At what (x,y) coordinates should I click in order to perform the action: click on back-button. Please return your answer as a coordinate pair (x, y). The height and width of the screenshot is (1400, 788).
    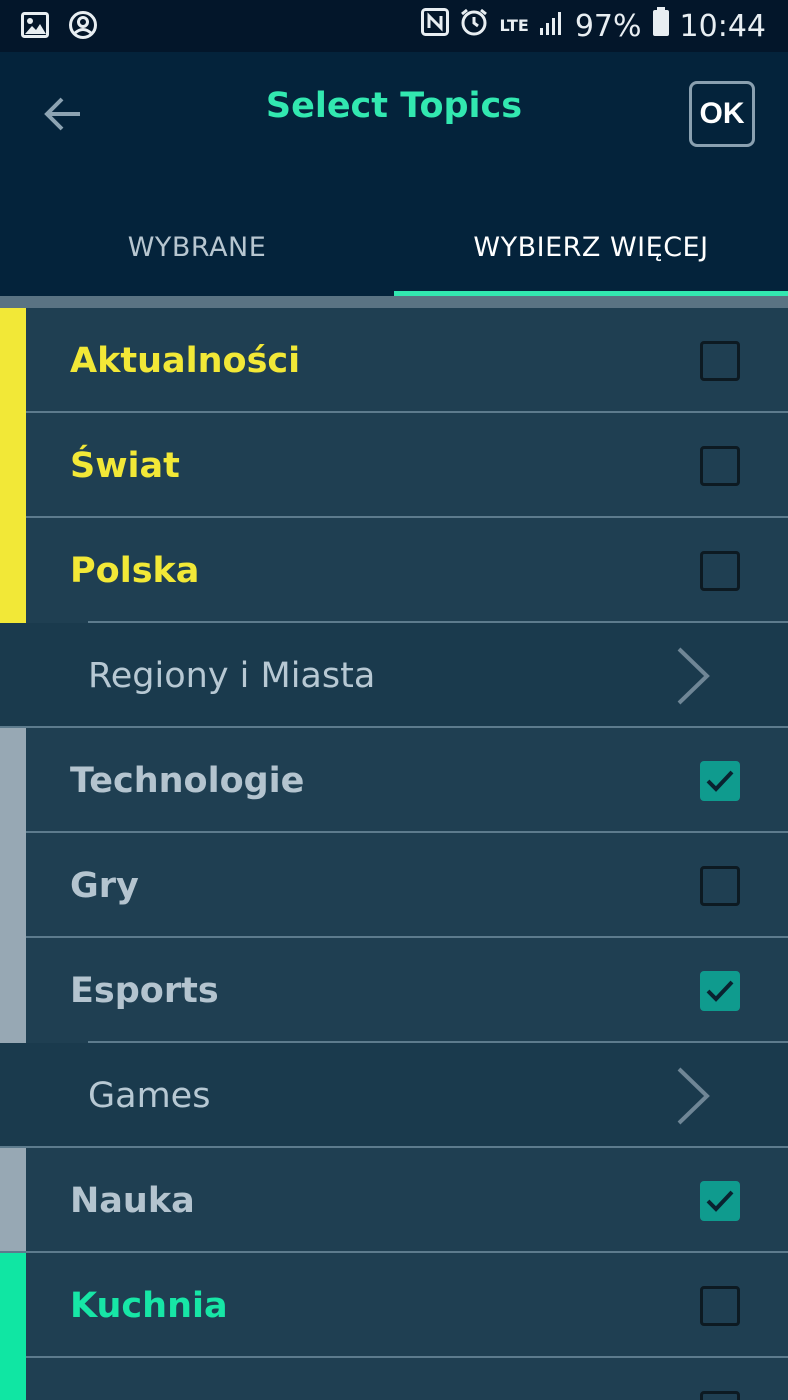
    Looking at the image, I should click on (62, 114).